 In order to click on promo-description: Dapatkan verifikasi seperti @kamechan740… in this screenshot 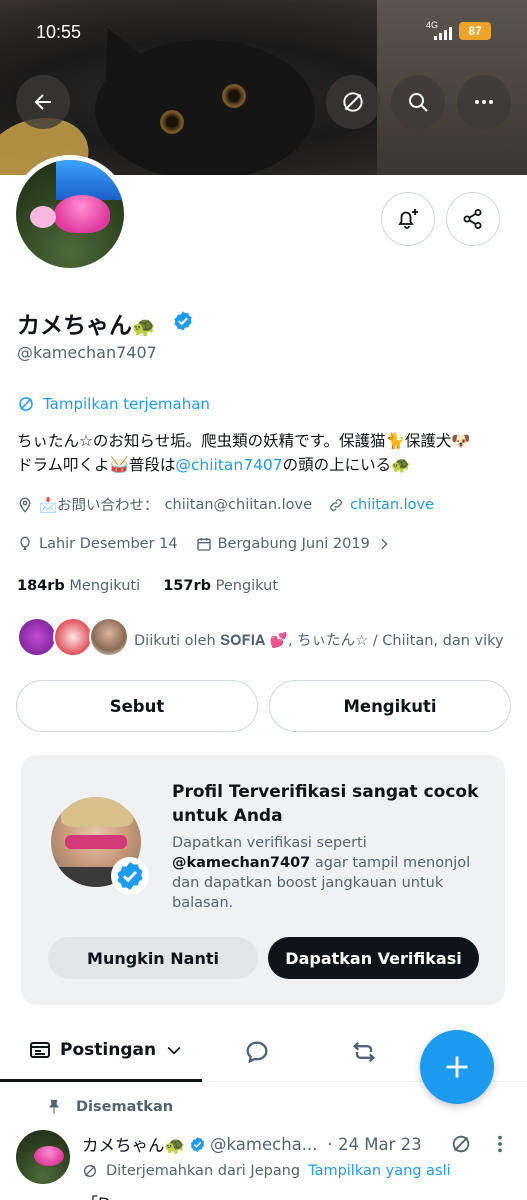, I will do `click(327, 873)`.